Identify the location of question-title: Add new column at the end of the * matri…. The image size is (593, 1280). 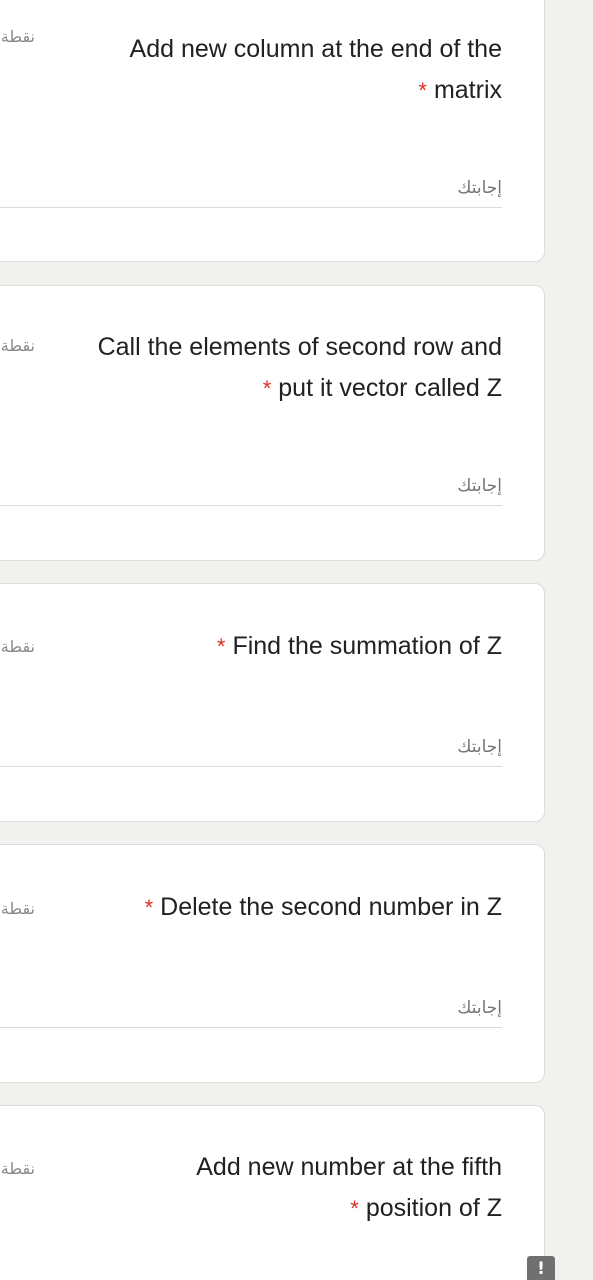
(267, 70).